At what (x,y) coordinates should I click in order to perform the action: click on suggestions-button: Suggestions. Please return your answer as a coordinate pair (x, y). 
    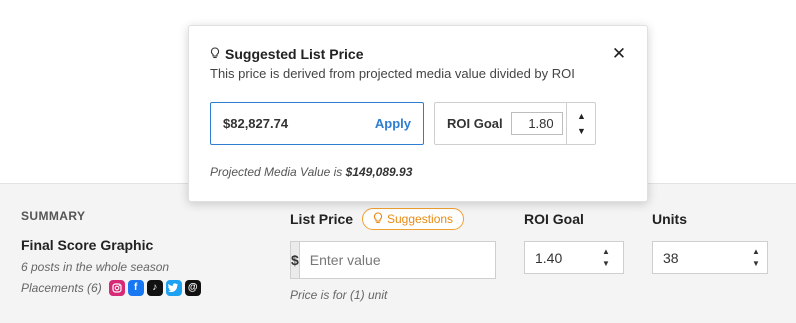
    Looking at the image, I should click on (413, 219).